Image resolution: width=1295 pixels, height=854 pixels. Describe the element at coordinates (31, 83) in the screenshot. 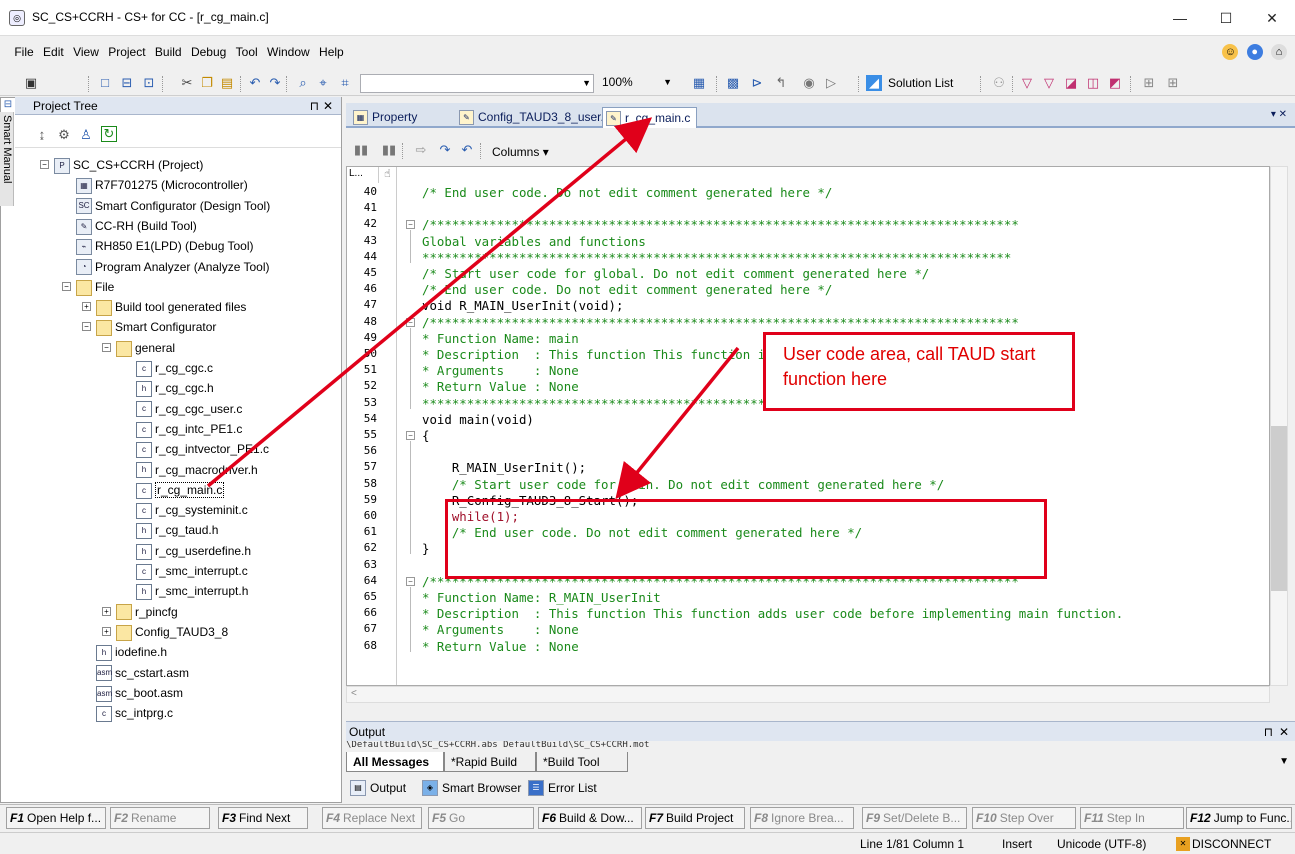

I see `project-icon: ▣` at that location.